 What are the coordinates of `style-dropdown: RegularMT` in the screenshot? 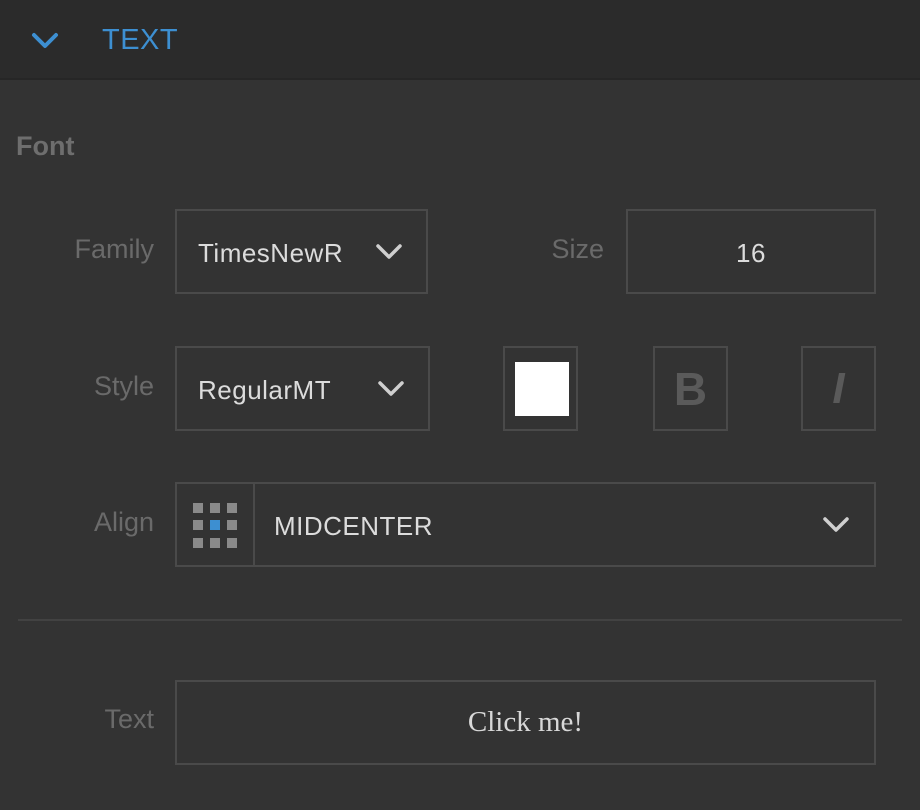 It's located at (302, 388).